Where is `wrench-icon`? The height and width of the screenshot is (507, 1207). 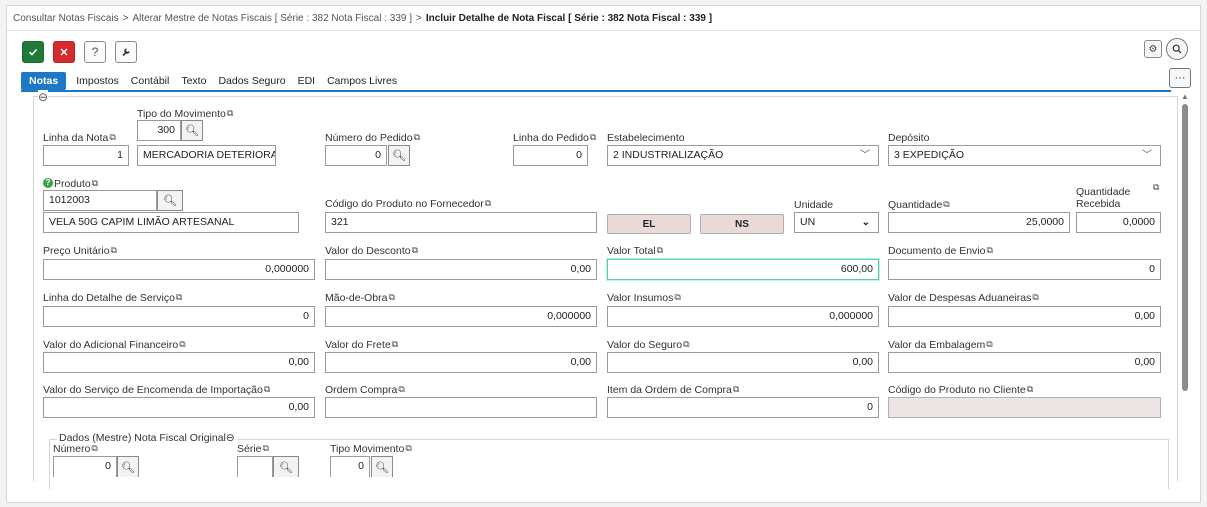
wrench-icon is located at coordinates (126, 52).